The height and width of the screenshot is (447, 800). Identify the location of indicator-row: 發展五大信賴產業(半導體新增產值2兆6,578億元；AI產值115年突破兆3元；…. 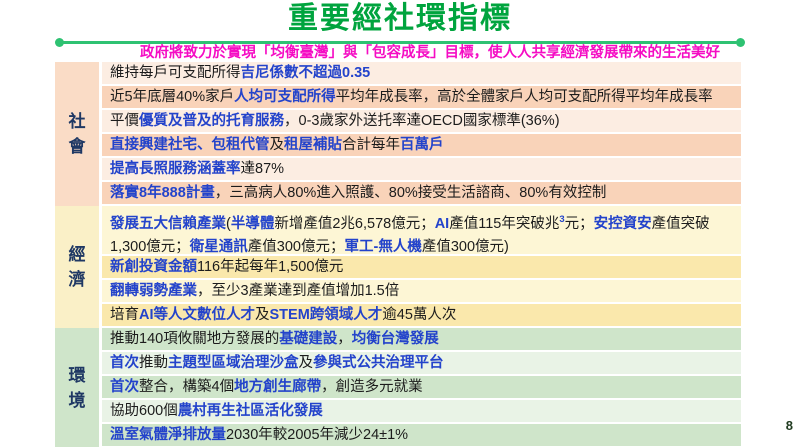
(421, 230).